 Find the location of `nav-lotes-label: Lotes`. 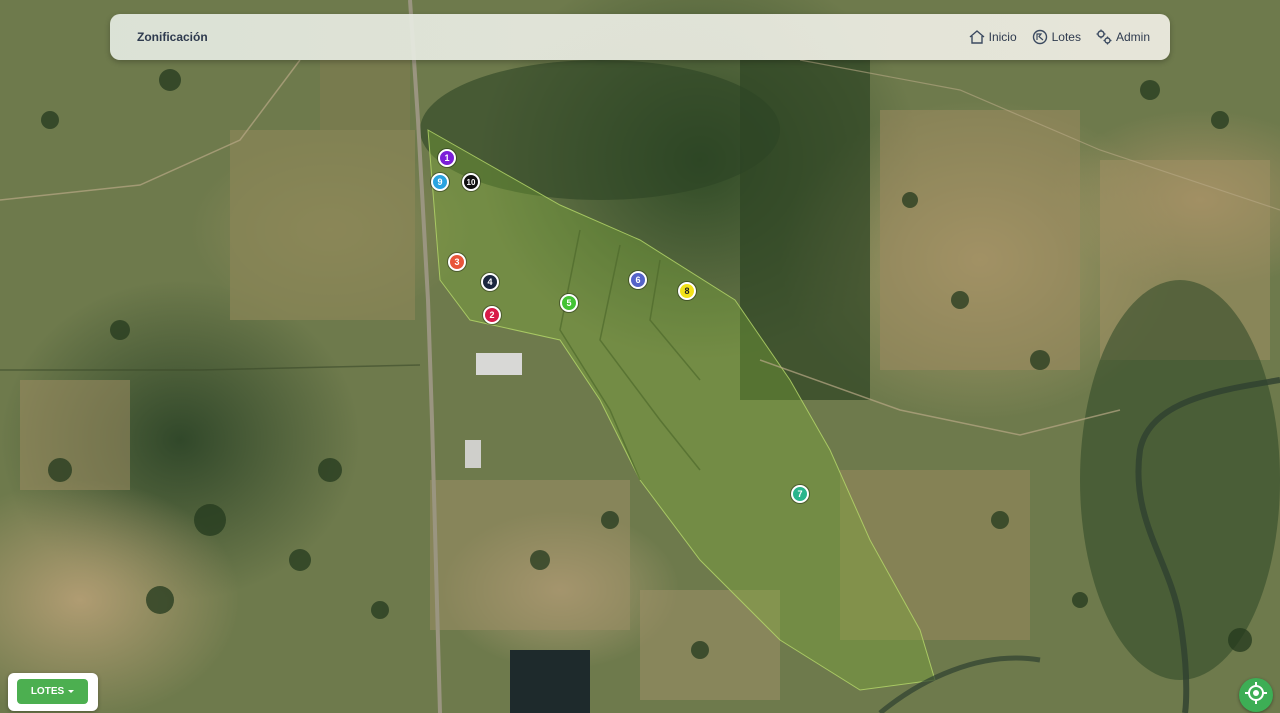

nav-lotes-label: Lotes is located at coordinates (1066, 37).